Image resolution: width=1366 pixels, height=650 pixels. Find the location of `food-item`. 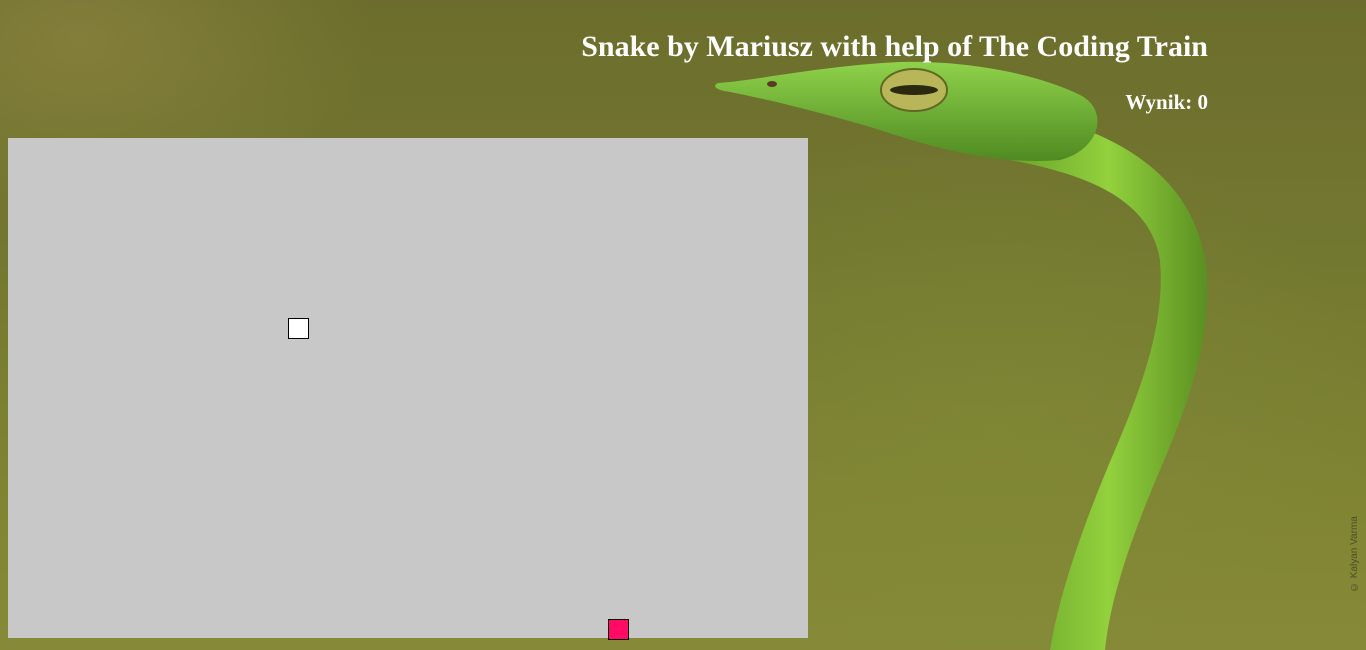

food-item is located at coordinates (618, 629).